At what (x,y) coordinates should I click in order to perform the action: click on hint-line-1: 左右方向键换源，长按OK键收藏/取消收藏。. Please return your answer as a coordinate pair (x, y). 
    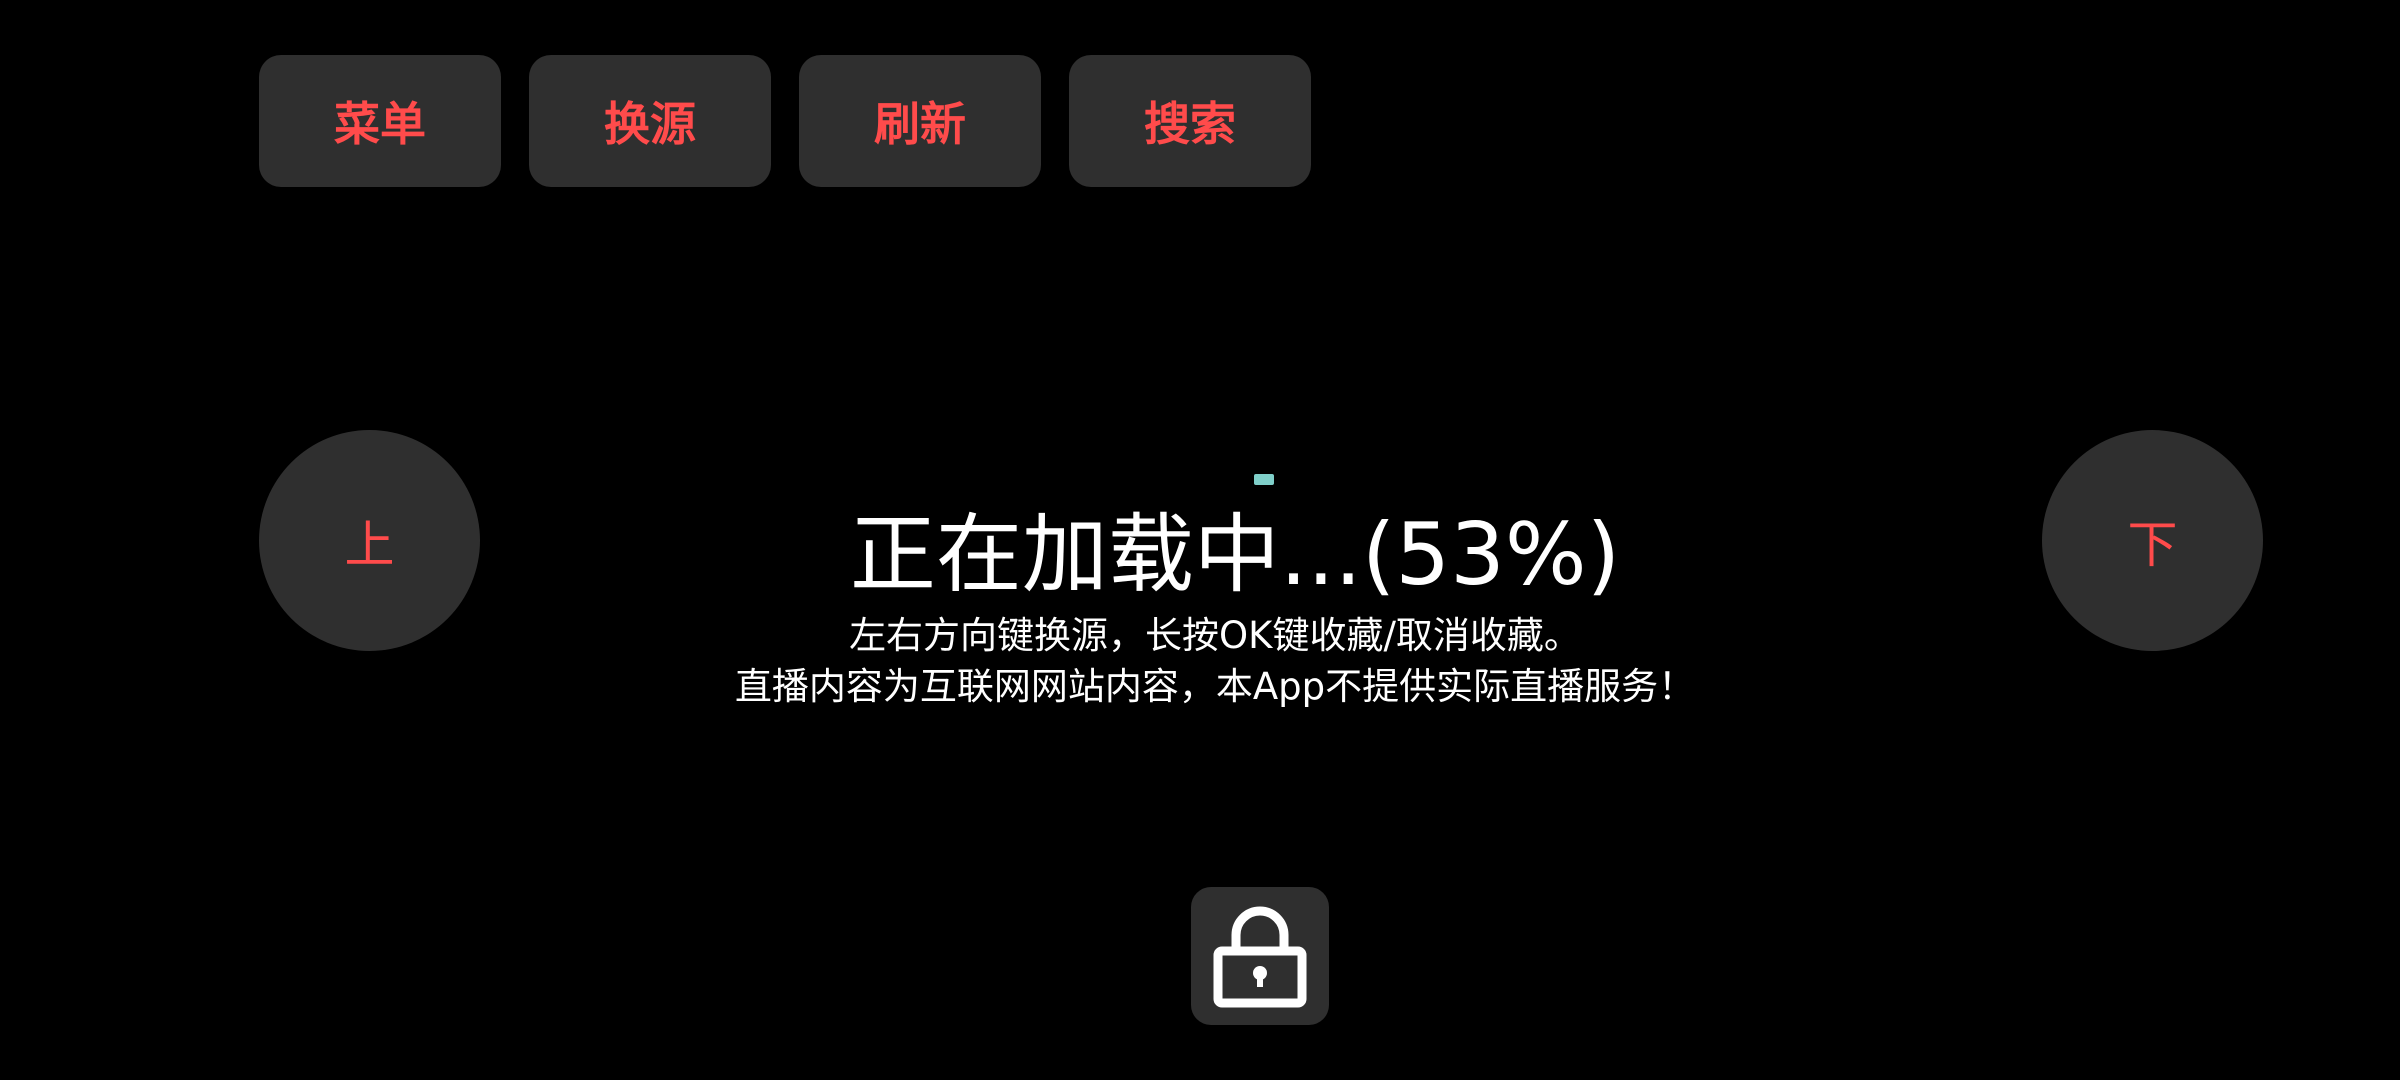
    Looking at the image, I should click on (1215, 635).